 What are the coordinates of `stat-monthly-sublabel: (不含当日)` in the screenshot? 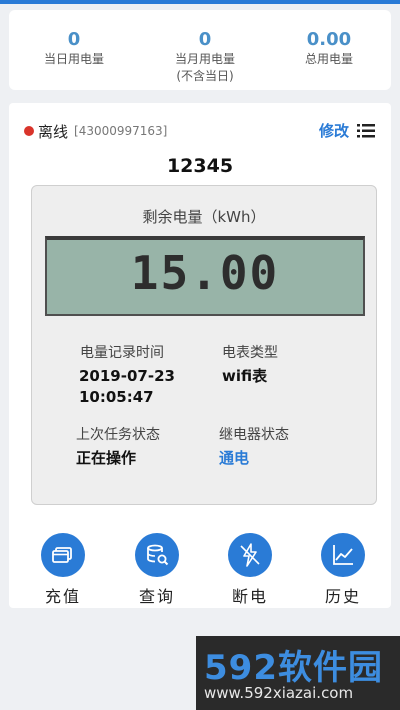 It's located at (205, 76).